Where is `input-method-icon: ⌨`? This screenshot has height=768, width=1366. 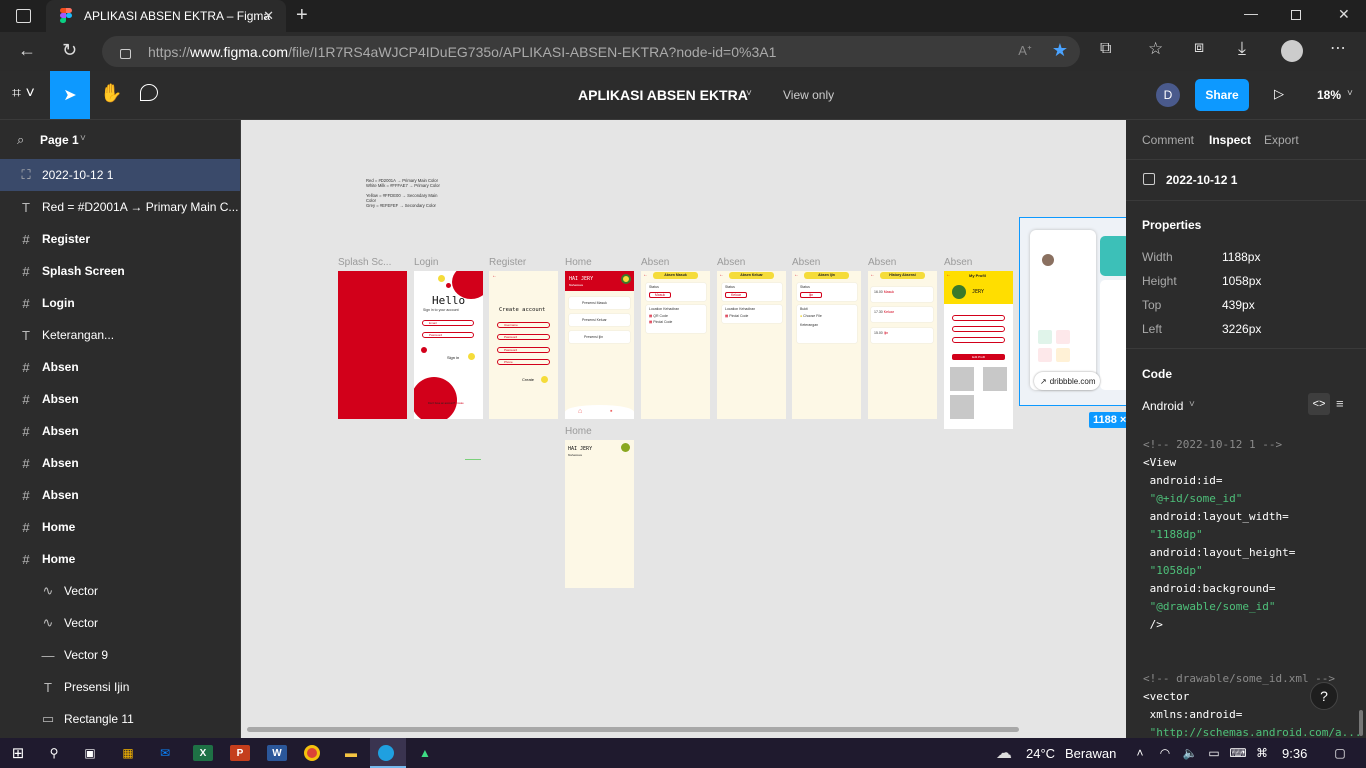
input-method-icon: ⌨ is located at coordinates (1238, 753).